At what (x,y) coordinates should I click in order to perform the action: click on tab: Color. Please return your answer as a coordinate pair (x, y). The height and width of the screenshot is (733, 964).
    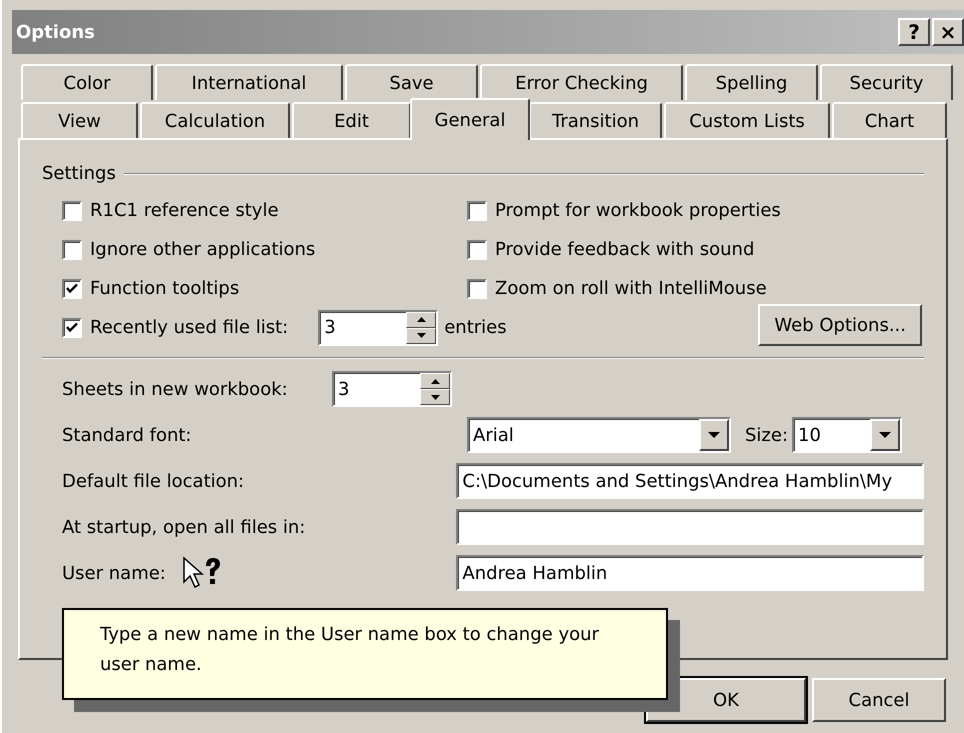
    Looking at the image, I should click on (87, 82).